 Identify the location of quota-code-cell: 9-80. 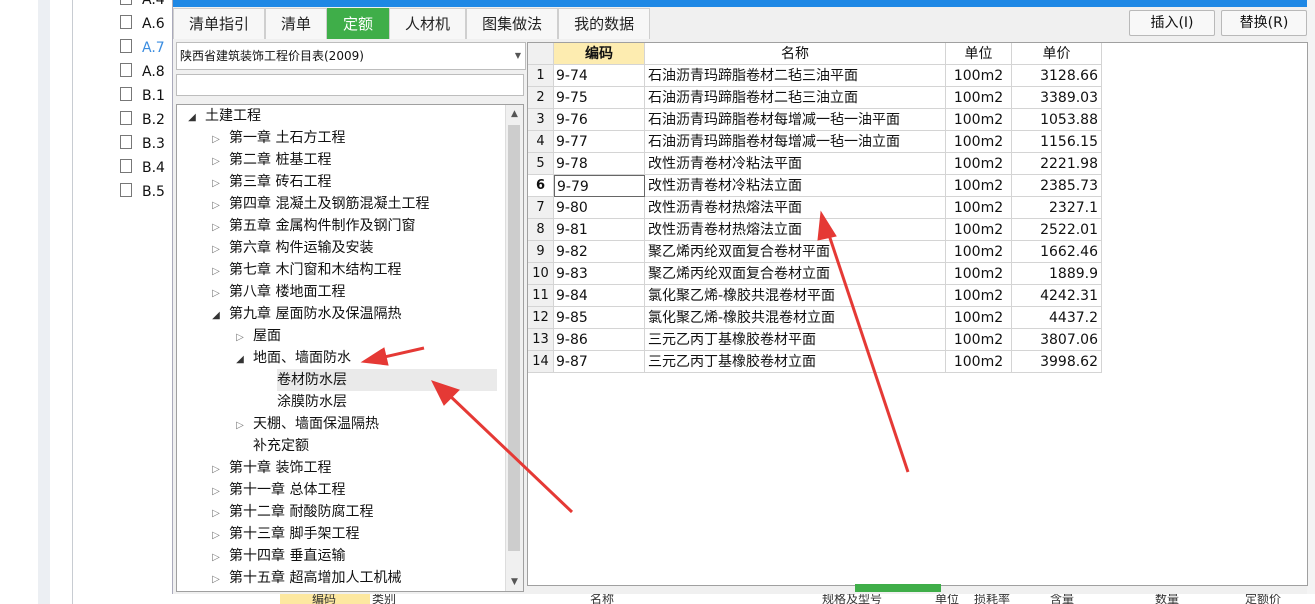
(599, 208).